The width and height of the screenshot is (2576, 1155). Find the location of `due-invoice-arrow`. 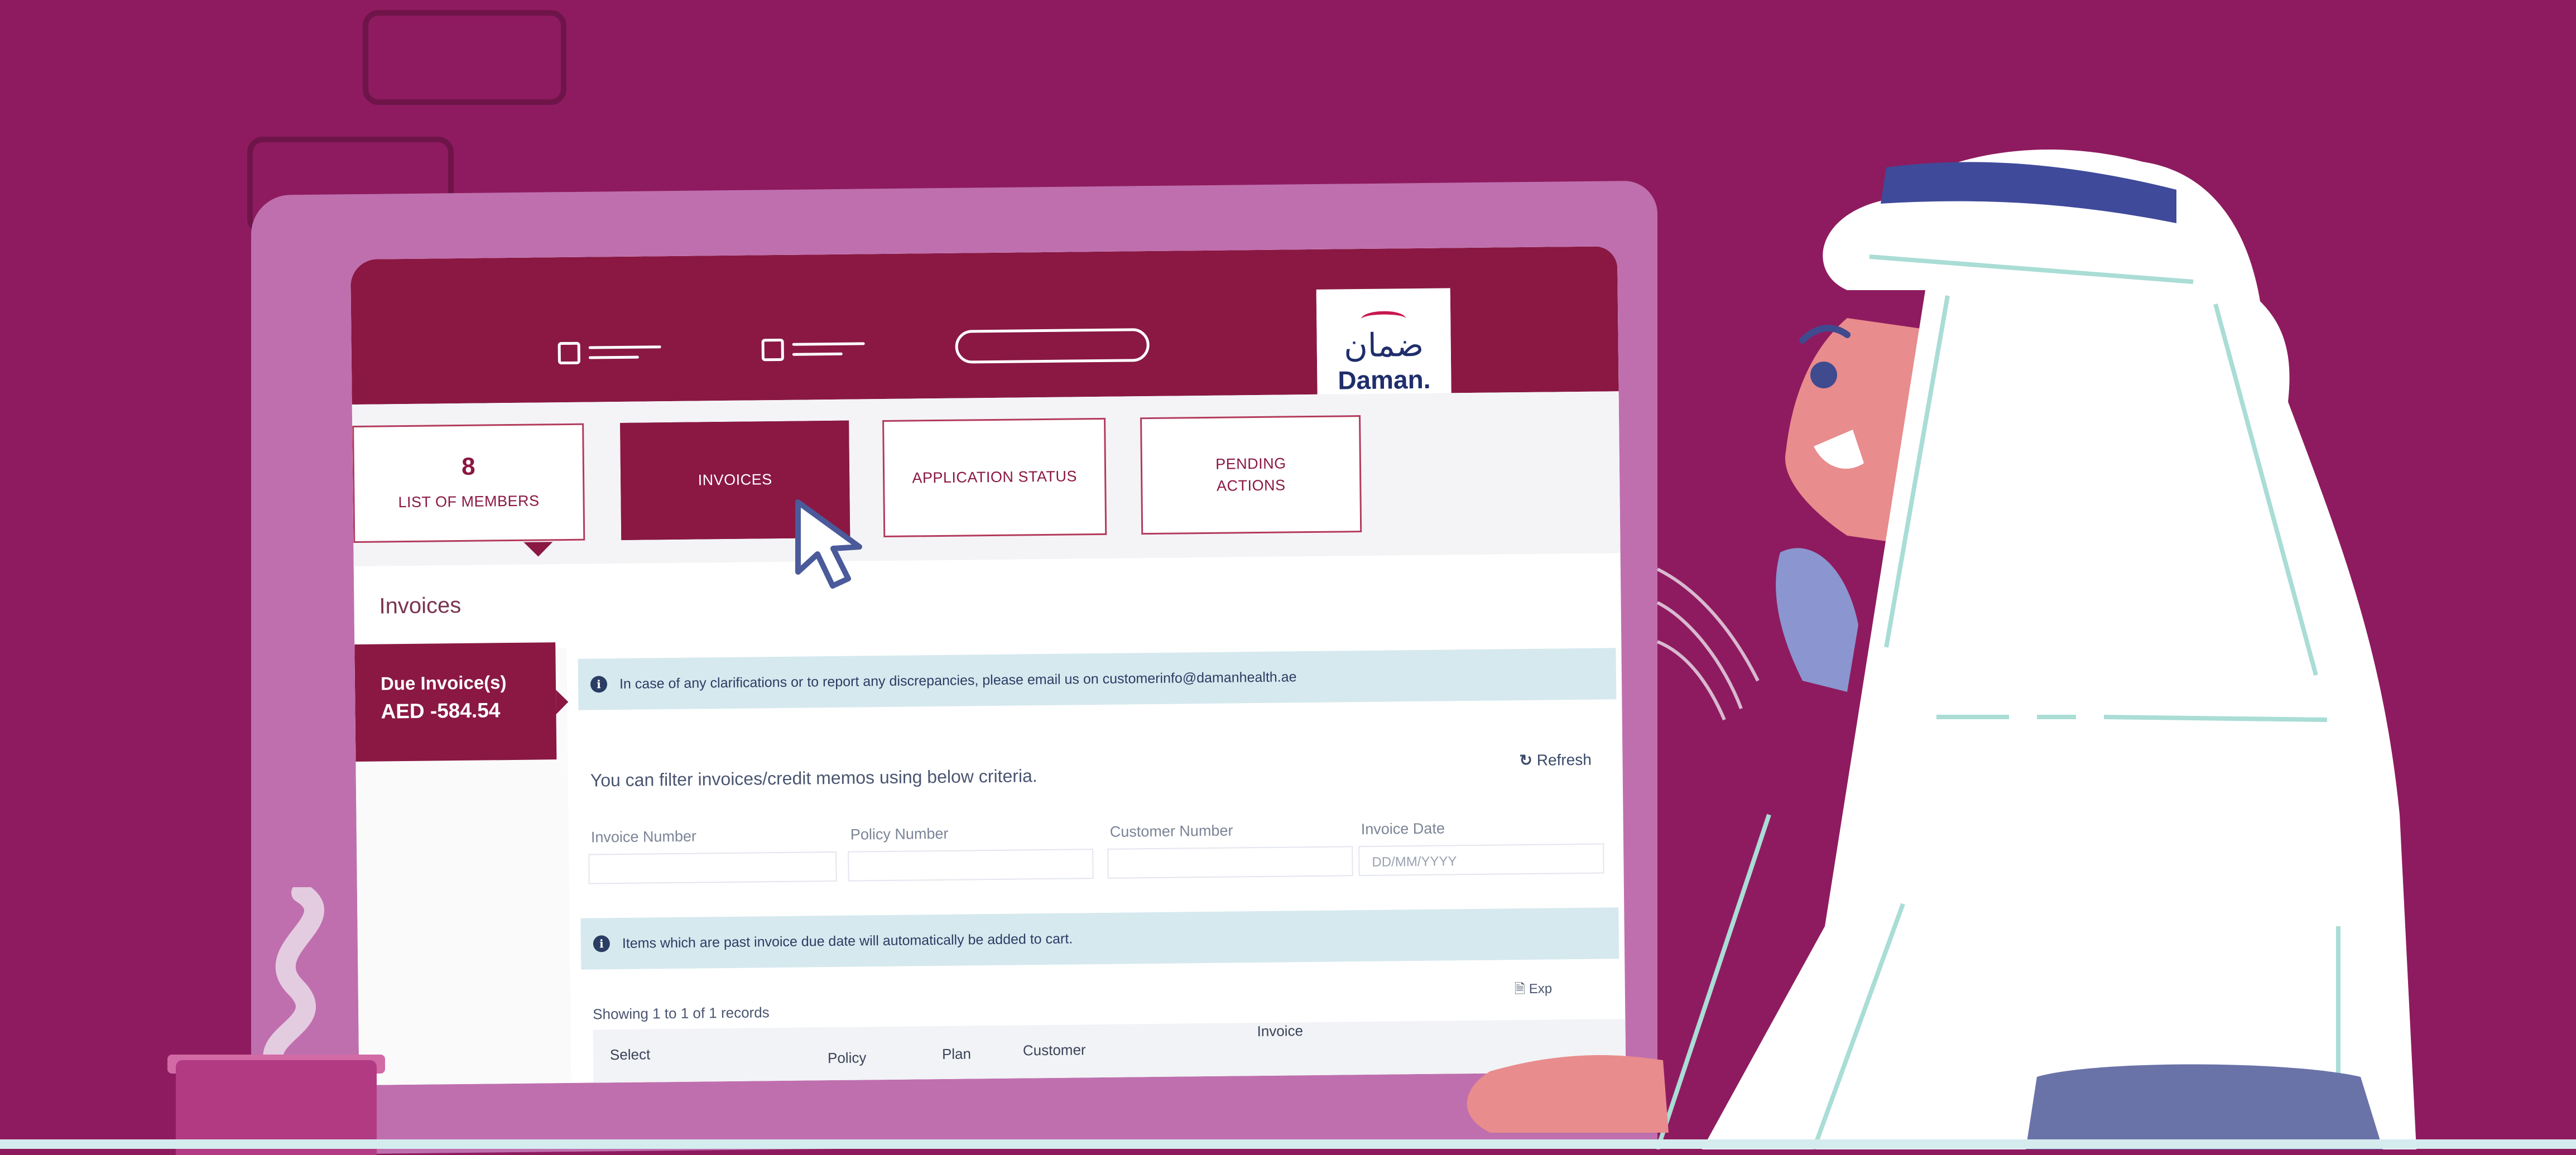

due-invoice-arrow is located at coordinates (562, 702).